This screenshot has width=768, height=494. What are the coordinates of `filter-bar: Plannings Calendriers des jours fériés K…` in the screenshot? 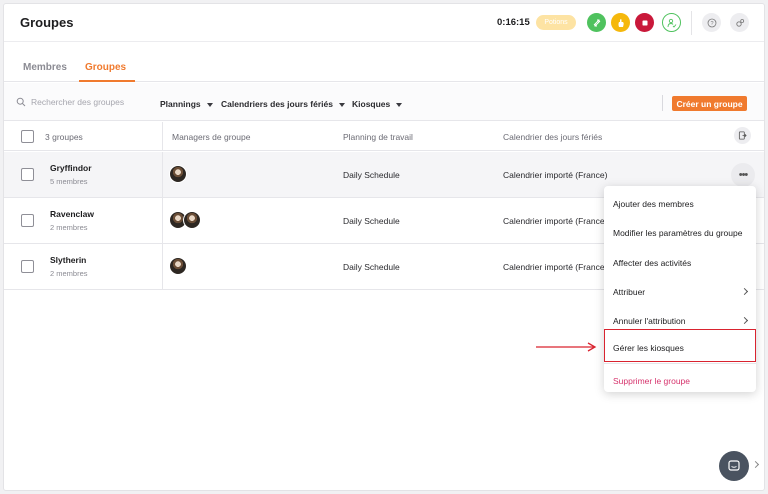 It's located at (384, 102).